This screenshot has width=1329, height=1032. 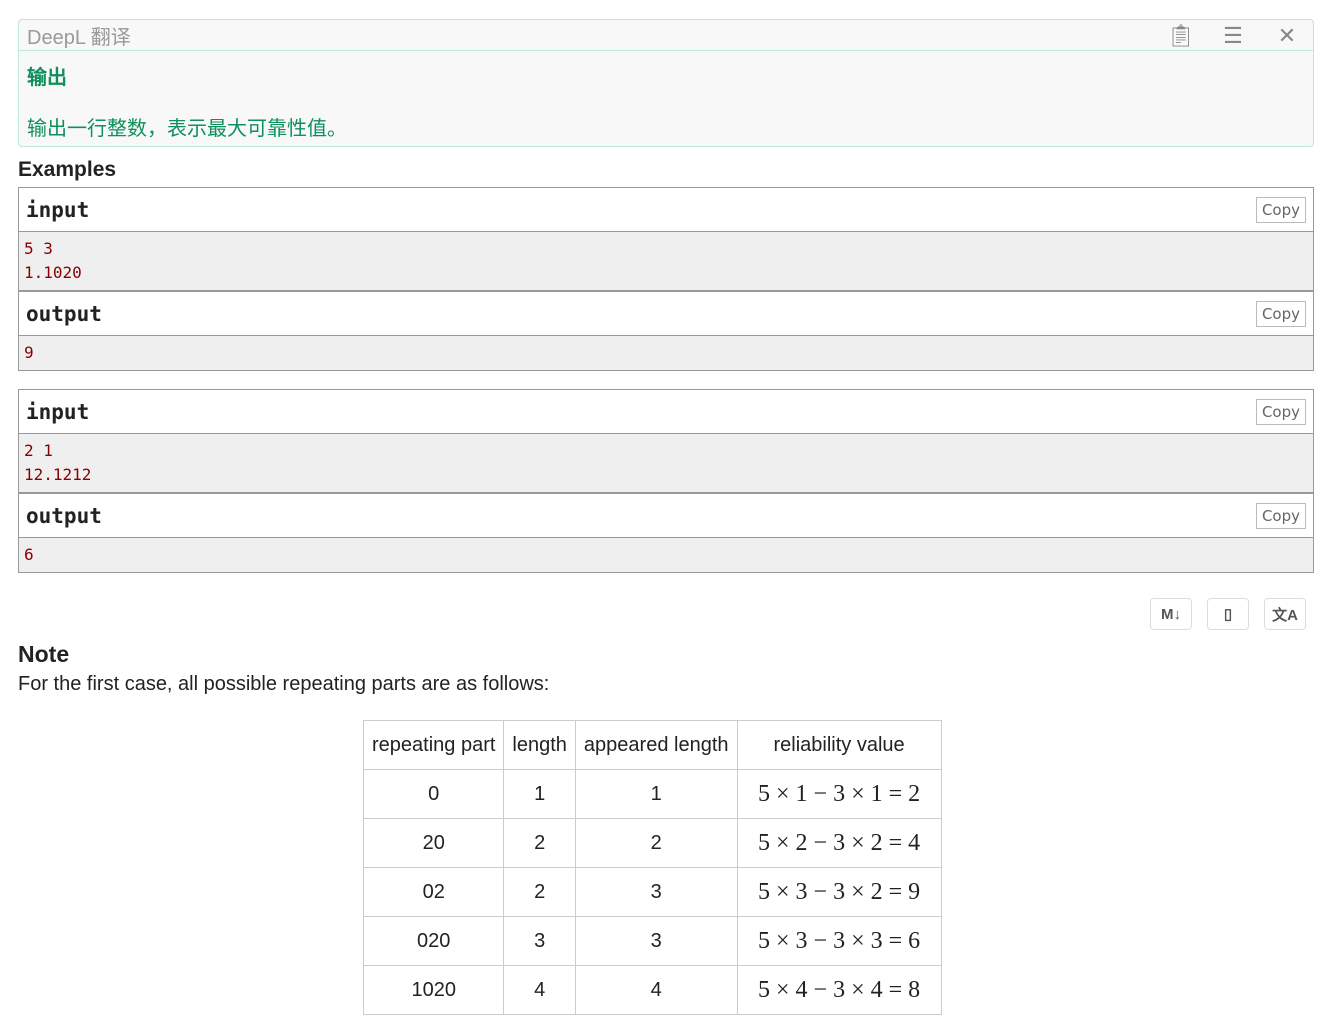 I want to click on clipboard-icon: ▯, so click(x=1228, y=614).